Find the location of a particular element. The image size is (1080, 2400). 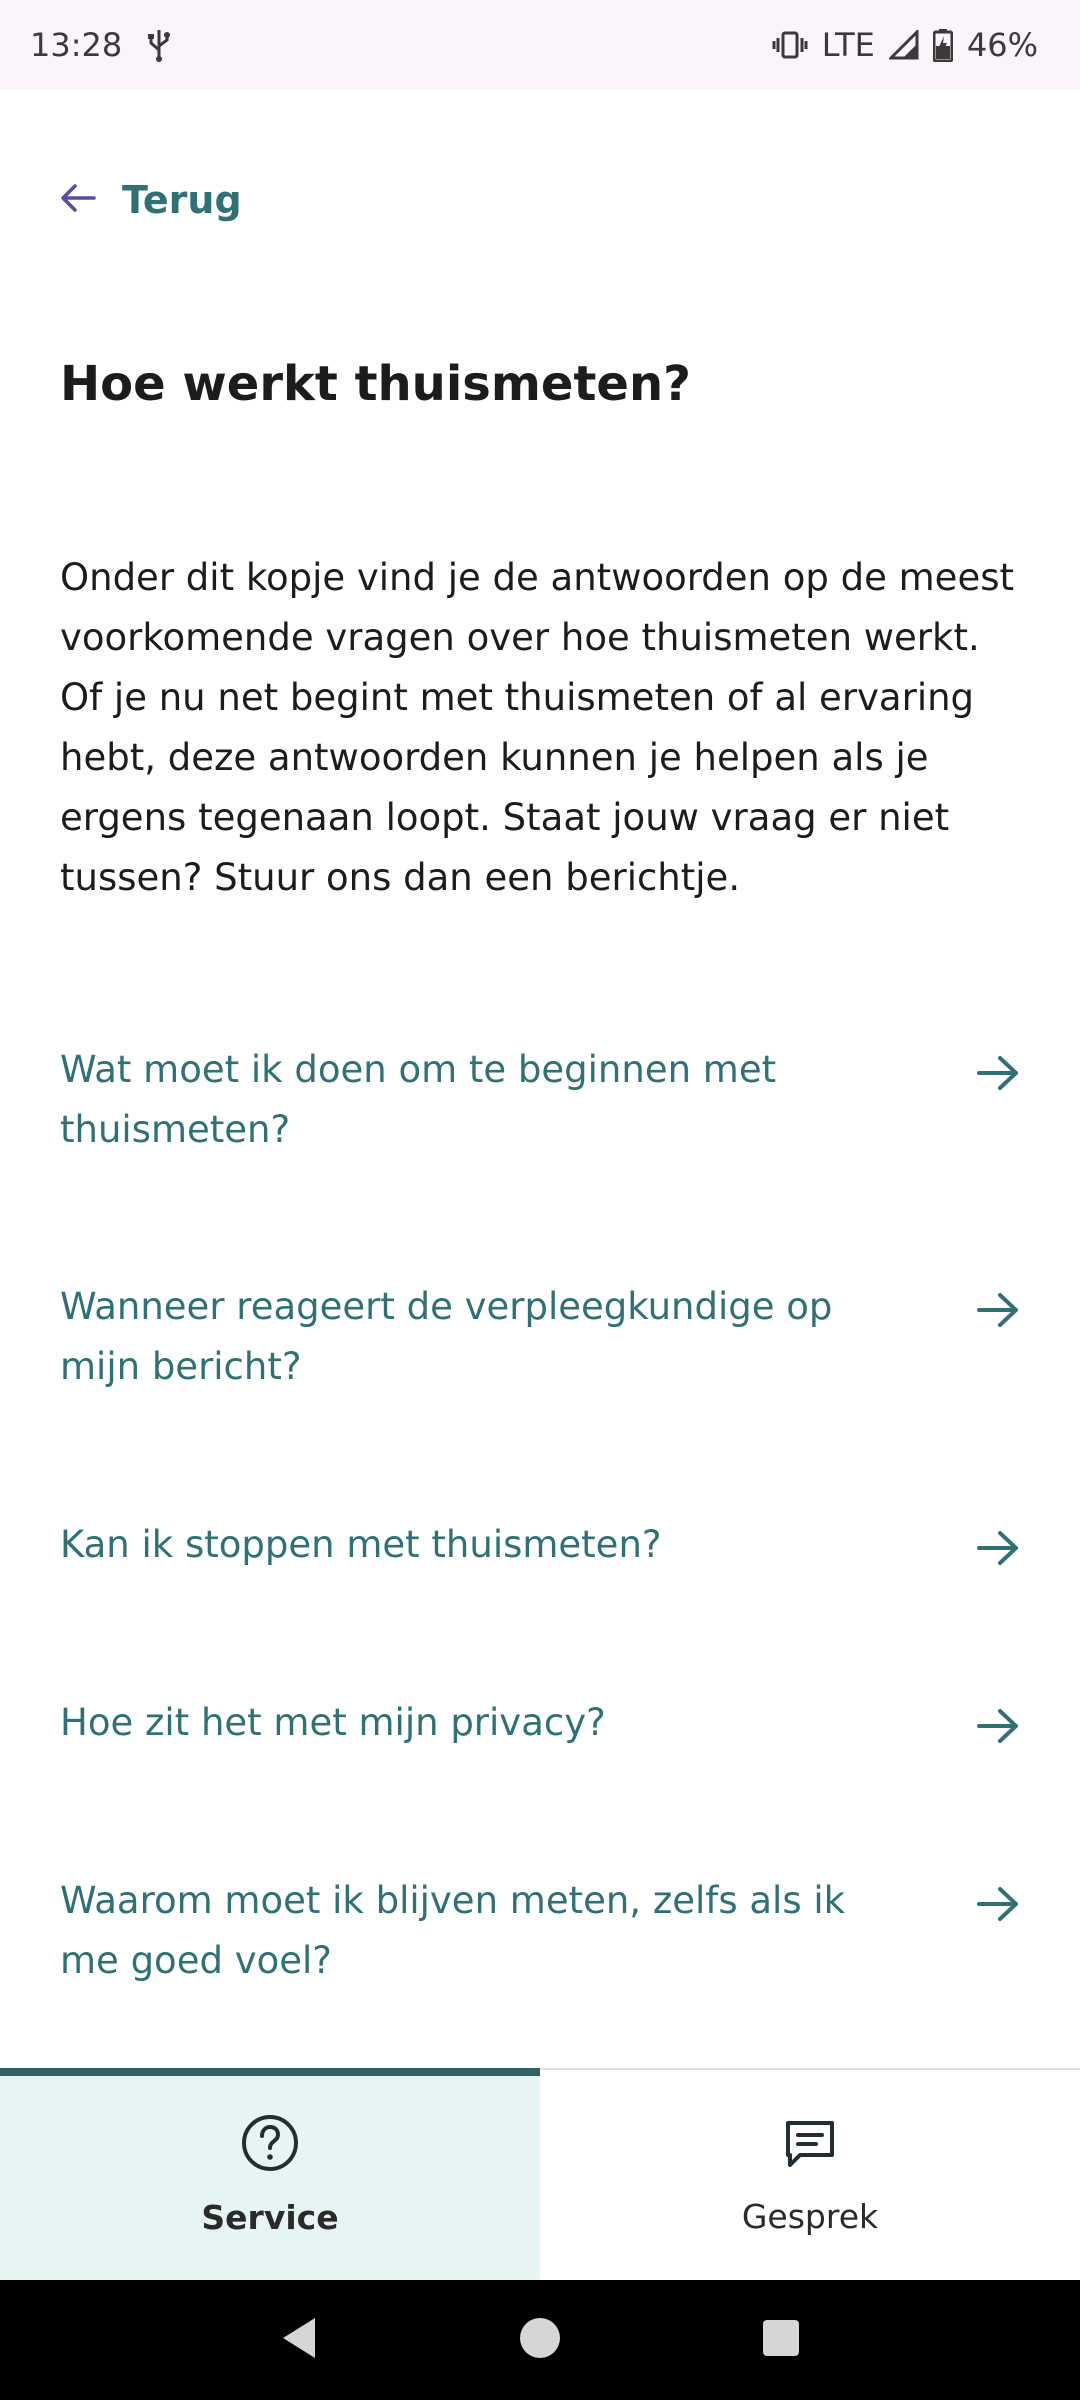

back-button: Terug is located at coordinates (151, 200).